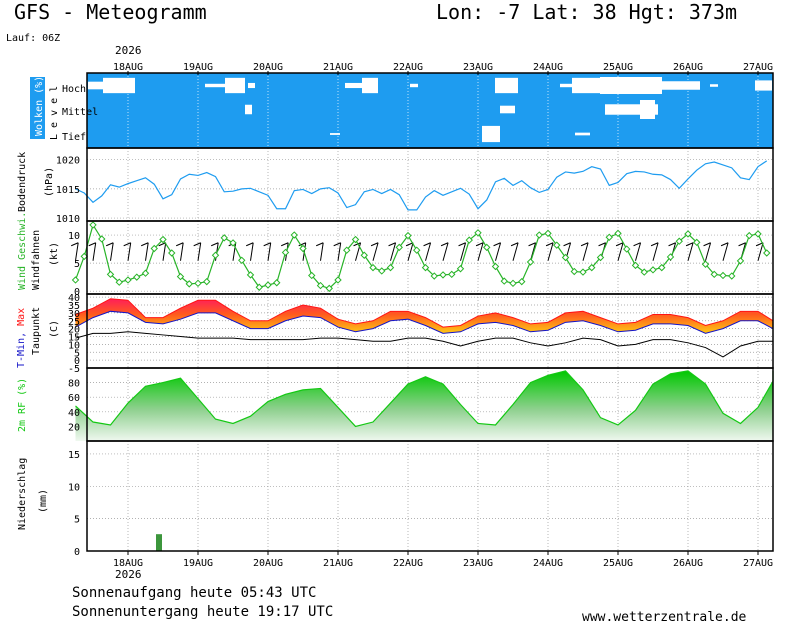  I want to click on cloud-level-label: Hoch, so click(74, 89).